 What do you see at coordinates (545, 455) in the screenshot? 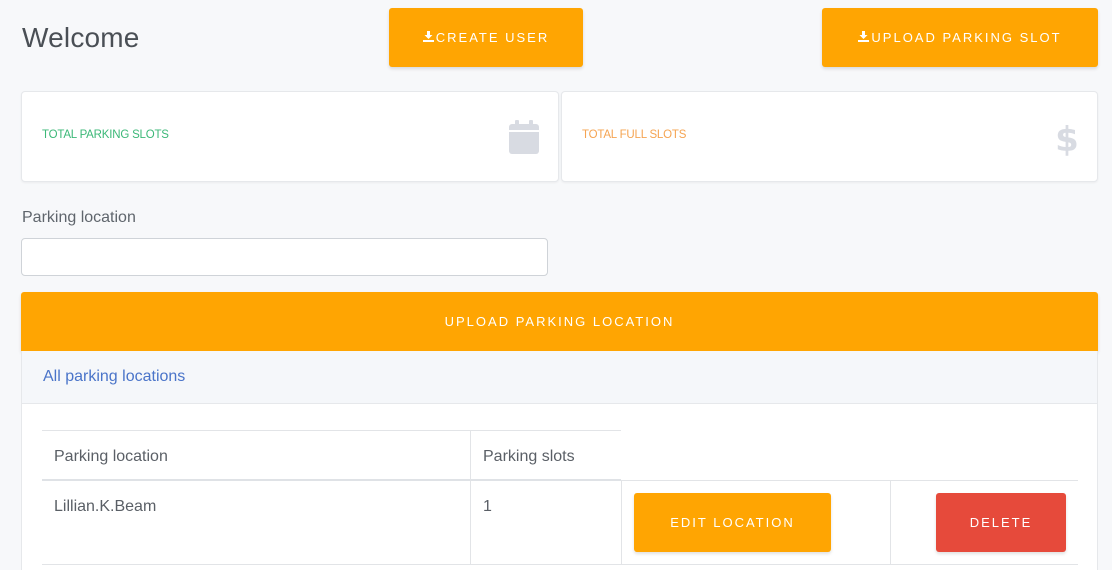
I see `column-header-slots: Parking slots` at bounding box center [545, 455].